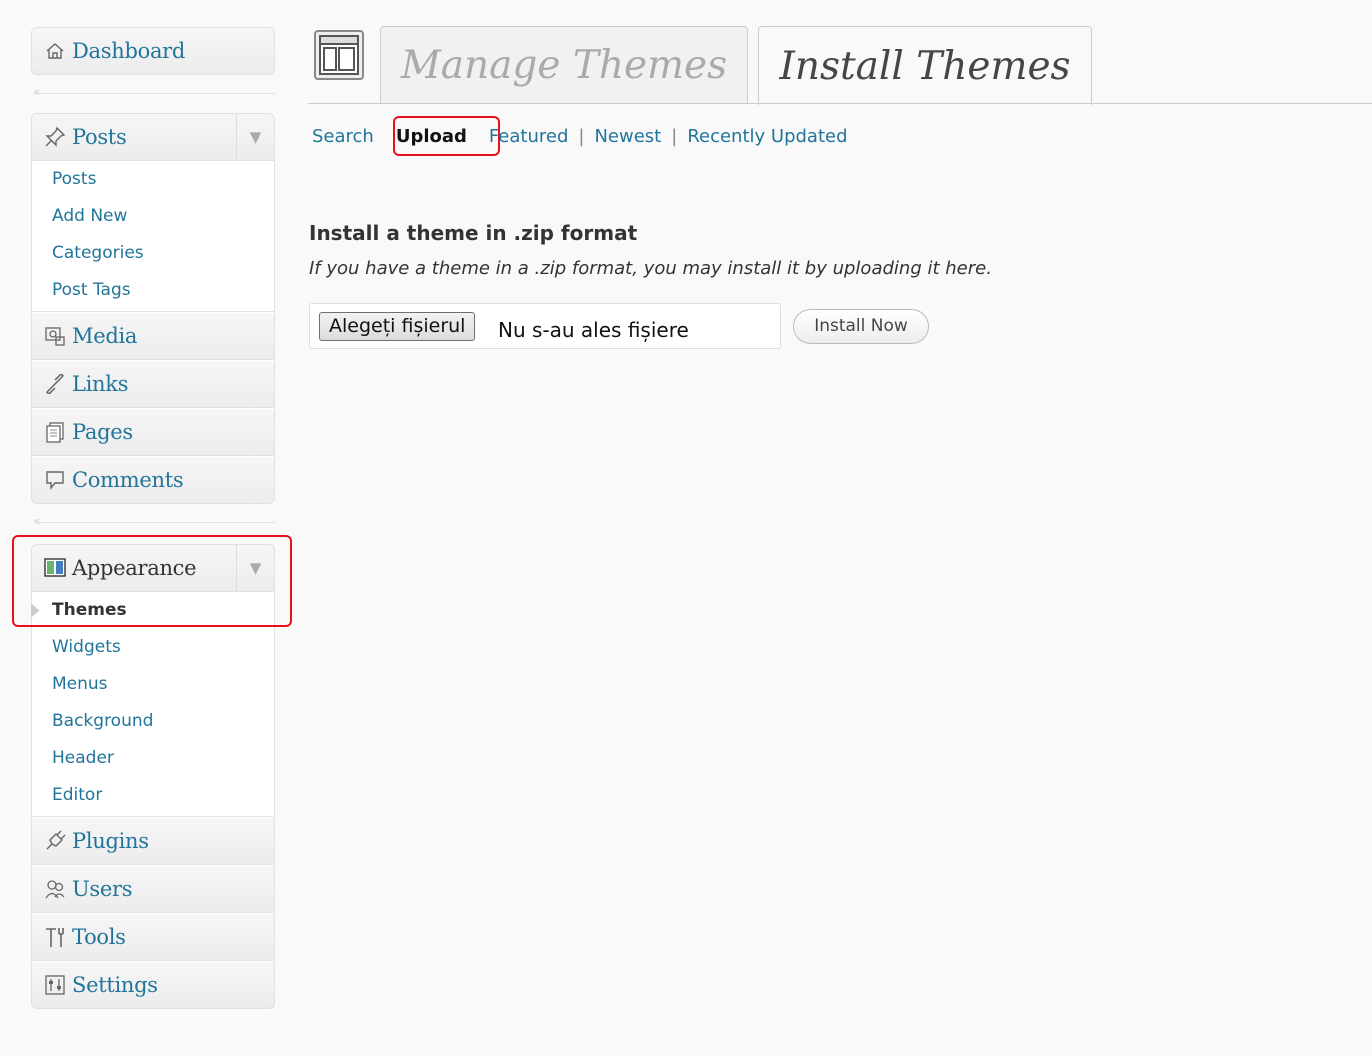 This screenshot has width=1372, height=1056. What do you see at coordinates (55, 51) in the screenshot?
I see `home-icon` at bounding box center [55, 51].